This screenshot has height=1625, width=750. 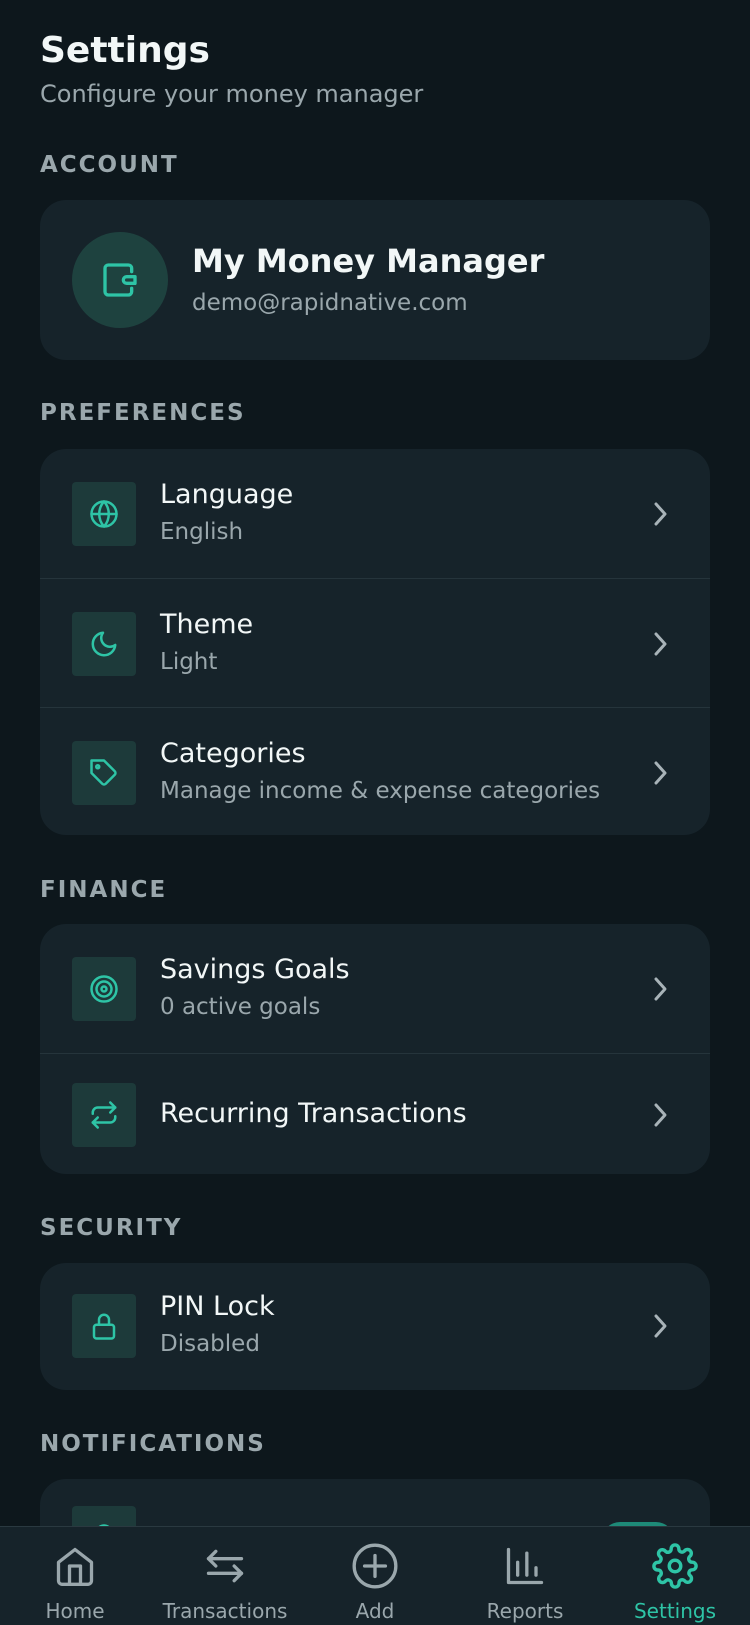 What do you see at coordinates (233, 753) in the screenshot?
I see `categories-title: Categories` at bounding box center [233, 753].